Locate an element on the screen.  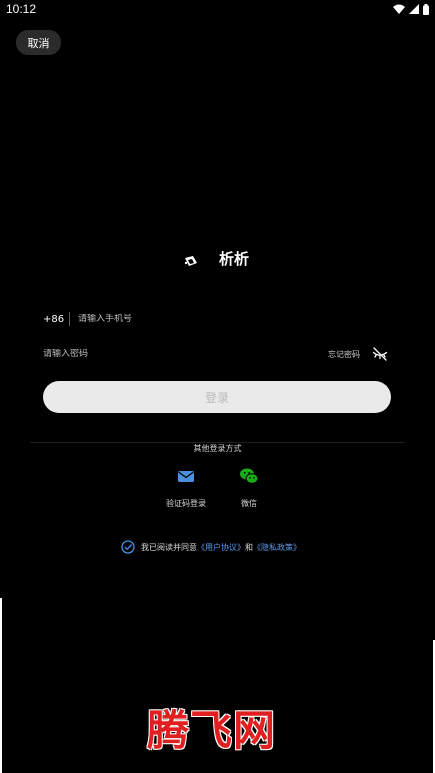
agreement-row: 我已阅读并同意 《用户协议》 和 《隐私政策》 is located at coordinates (211, 547).